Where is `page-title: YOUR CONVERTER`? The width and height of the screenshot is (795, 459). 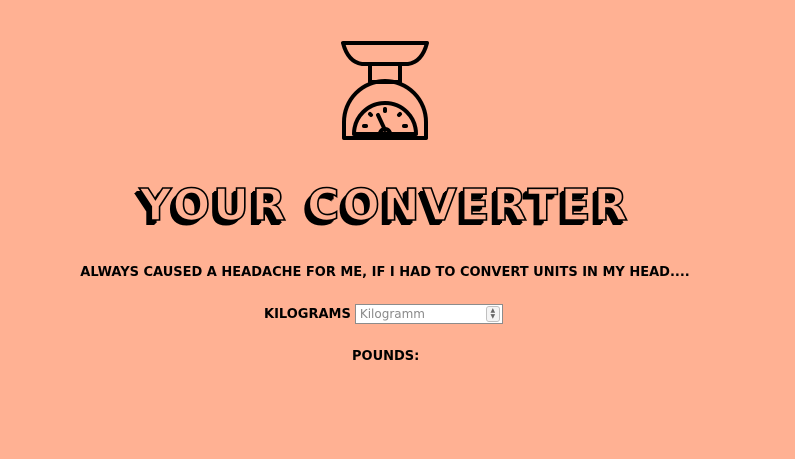 page-title: YOUR CONVERTER is located at coordinates (385, 205).